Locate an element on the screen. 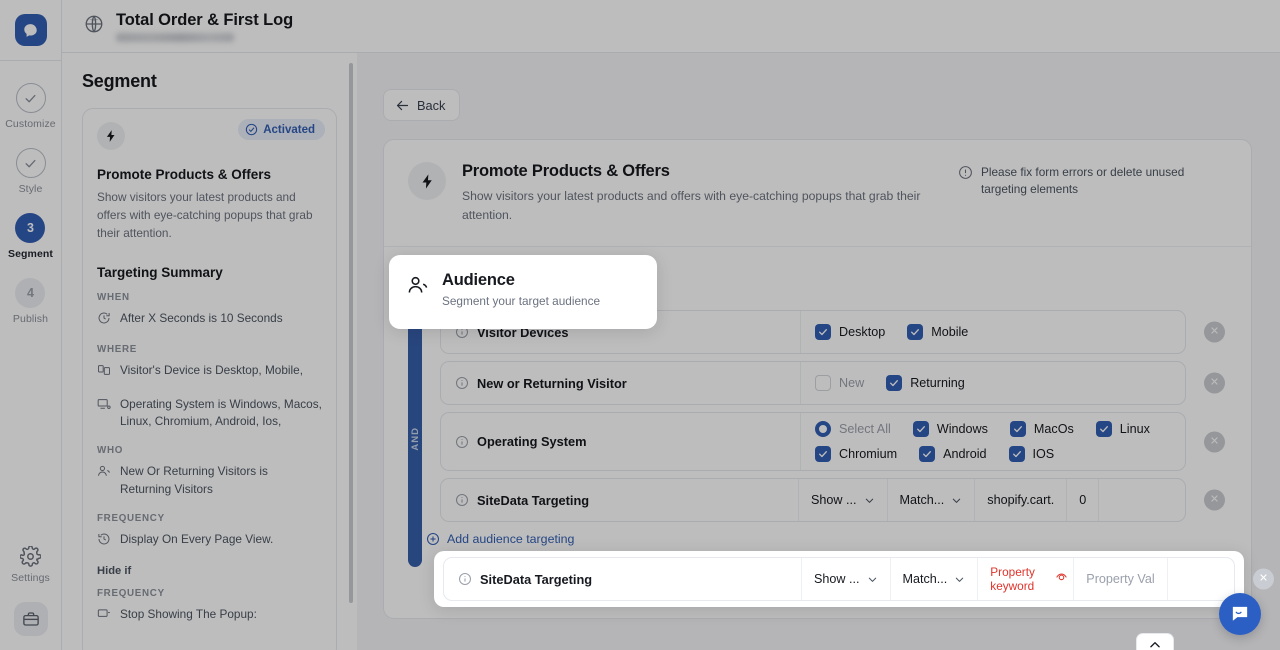 Image resolution: width=1280 pixels, height=650 pixels. targeting-summary-title: Targeting Summary is located at coordinates (160, 272).